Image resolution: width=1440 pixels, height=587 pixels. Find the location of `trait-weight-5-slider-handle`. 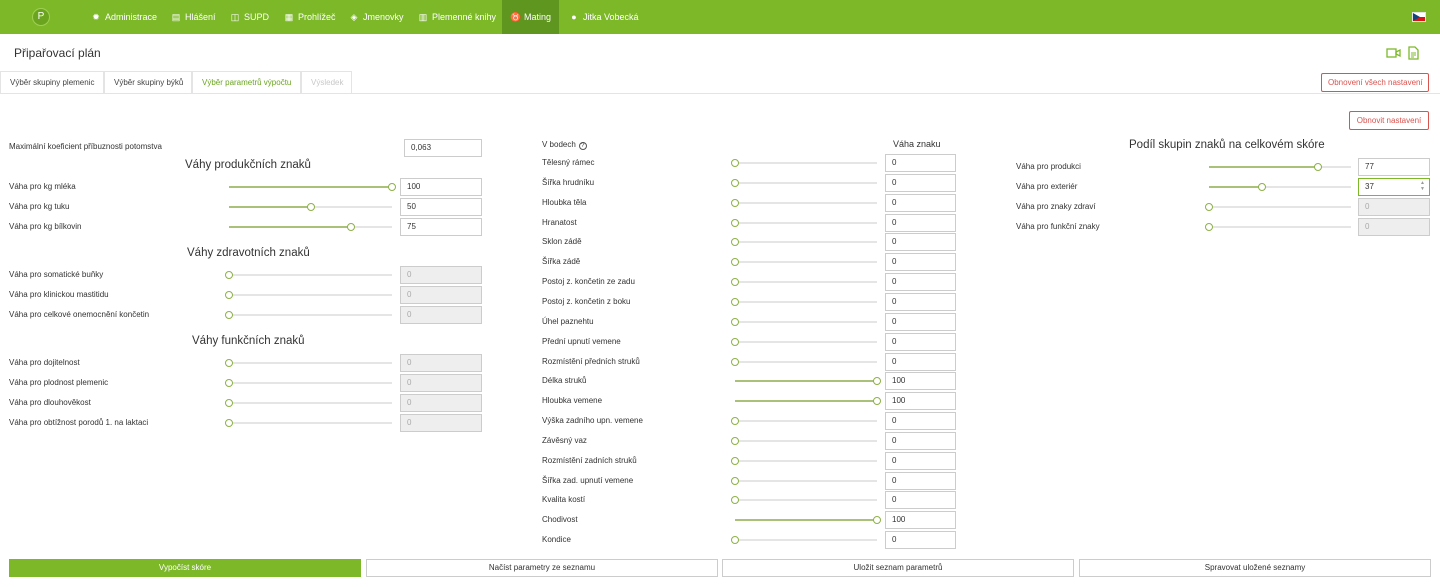

trait-weight-5-slider-handle is located at coordinates (735, 242).